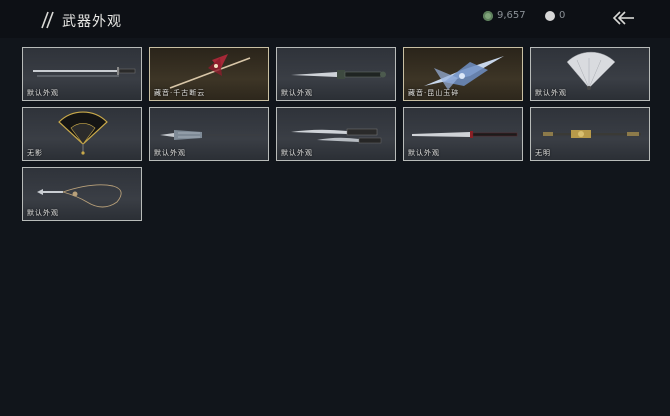  Describe the element at coordinates (336, 74) in the screenshot. I see `weapon-card-dagger-sword: 默认外观` at that location.